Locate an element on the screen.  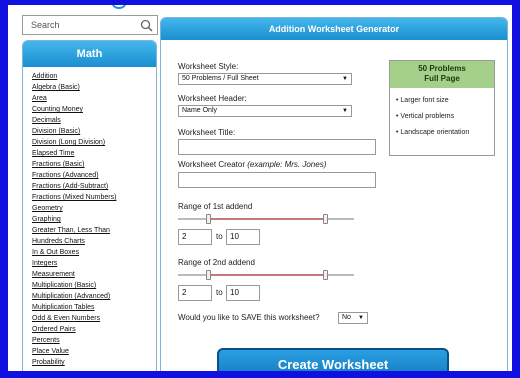
sidebar-item-multiplication-advanced: Multiplication (Advanced) is located at coordinates (94, 296).